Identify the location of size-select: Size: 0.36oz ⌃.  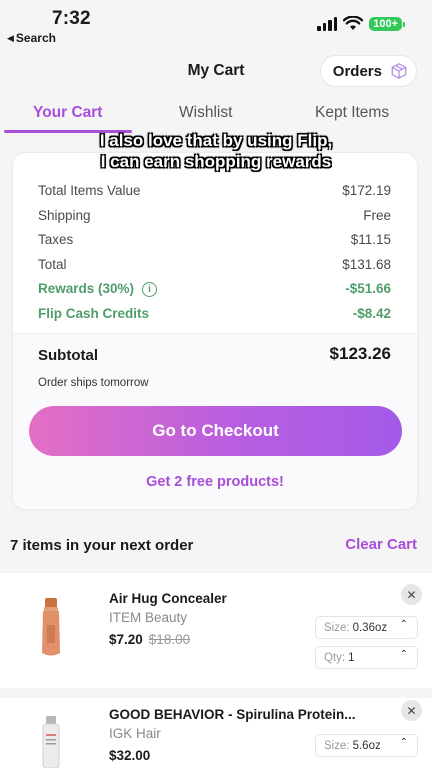
(366, 627).